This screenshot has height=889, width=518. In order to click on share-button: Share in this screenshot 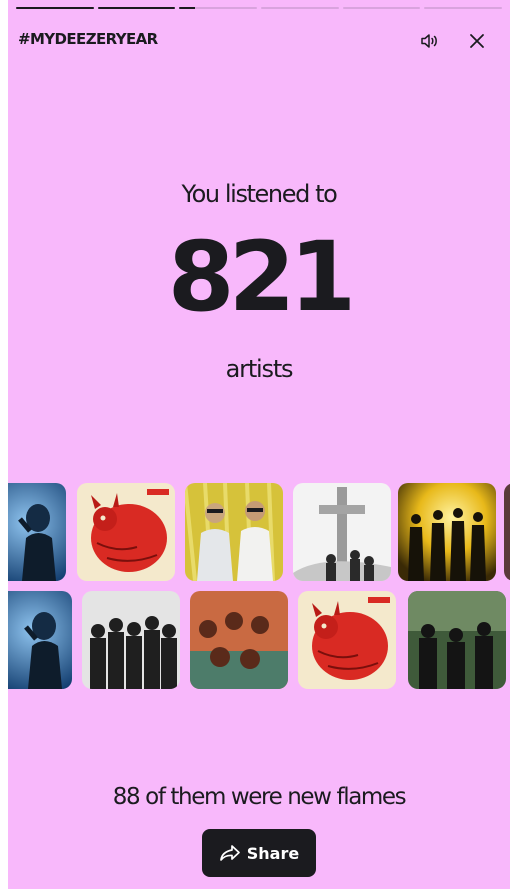, I will do `click(259, 853)`.